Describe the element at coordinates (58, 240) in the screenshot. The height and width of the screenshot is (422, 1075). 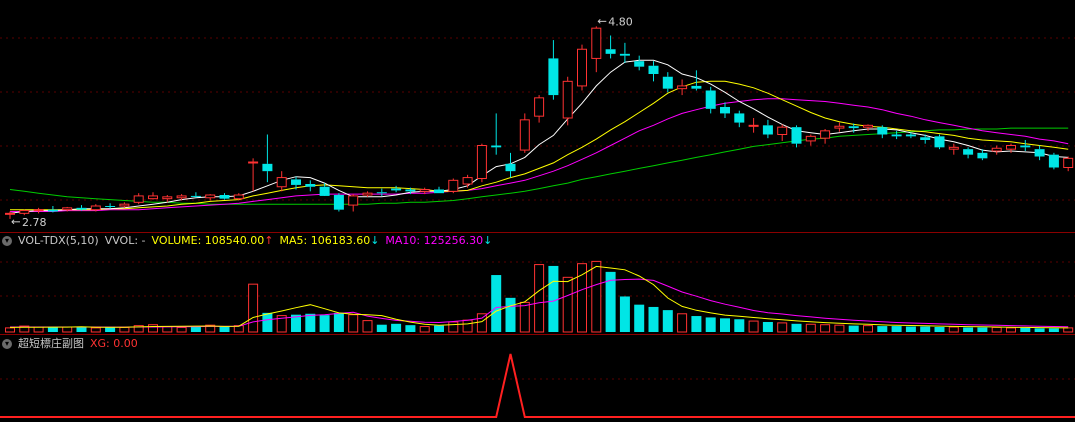
I see `indicator-name: VOL-TDX(5,10)` at that location.